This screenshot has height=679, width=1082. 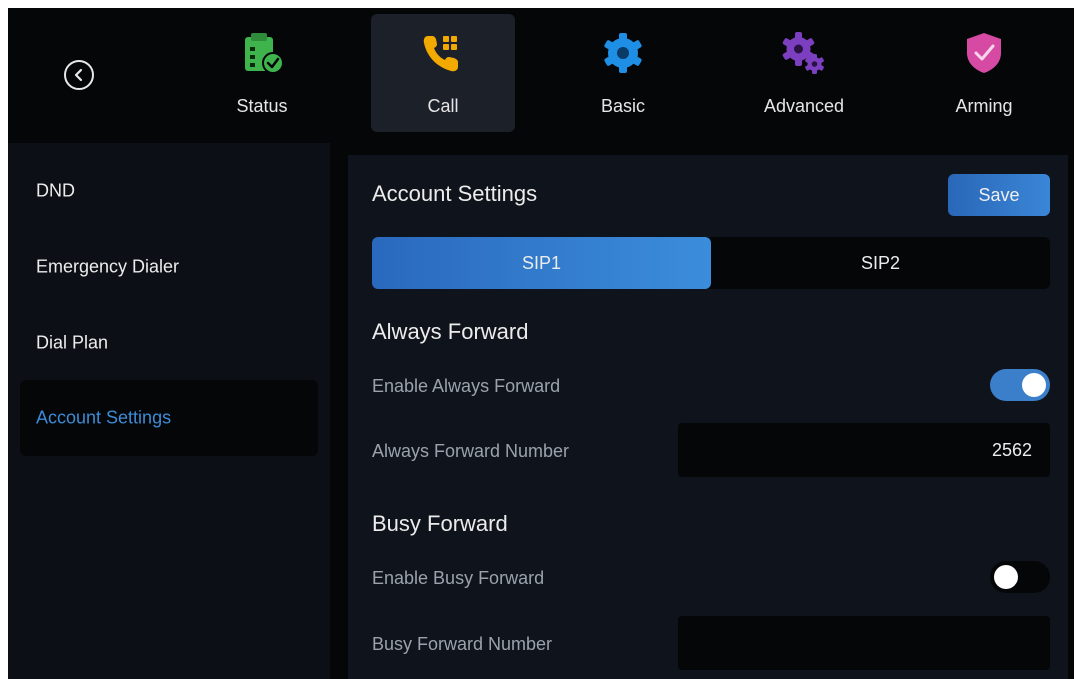 What do you see at coordinates (466, 386) in the screenshot?
I see `enable-always-forward-label: Enable Always Forward` at bounding box center [466, 386].